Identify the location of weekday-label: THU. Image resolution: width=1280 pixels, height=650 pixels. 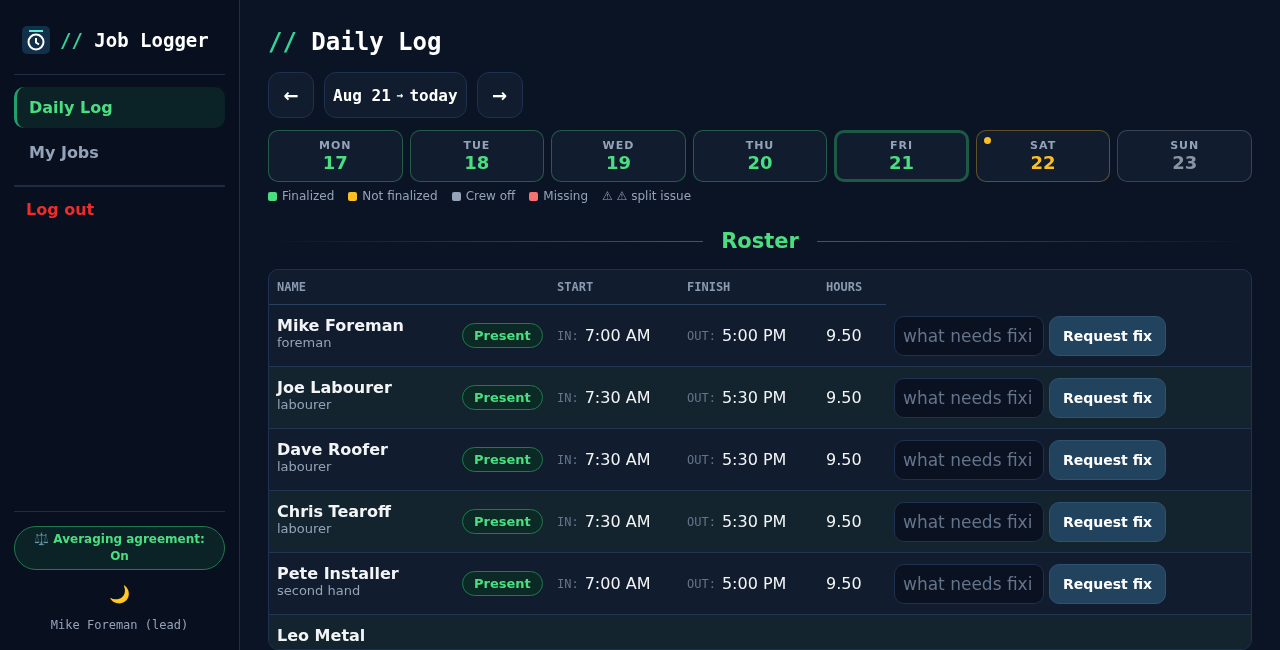
(760, 145).